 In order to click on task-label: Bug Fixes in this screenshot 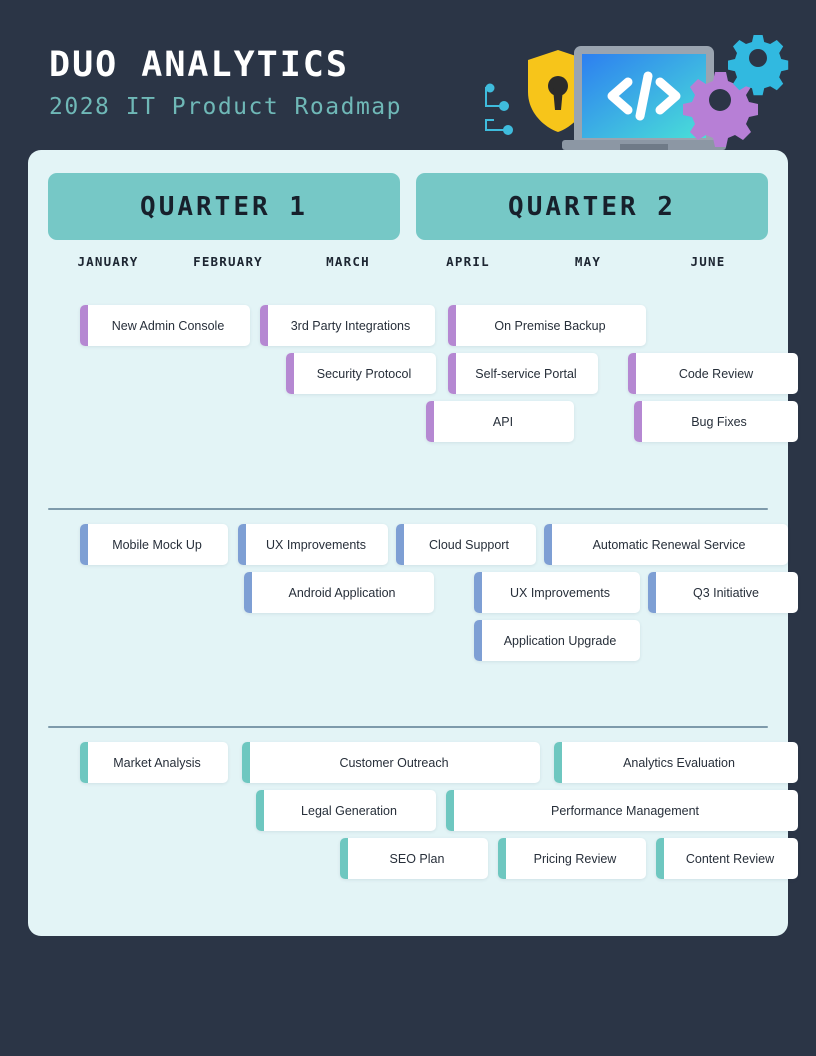, I will do `click(719, 421)`.